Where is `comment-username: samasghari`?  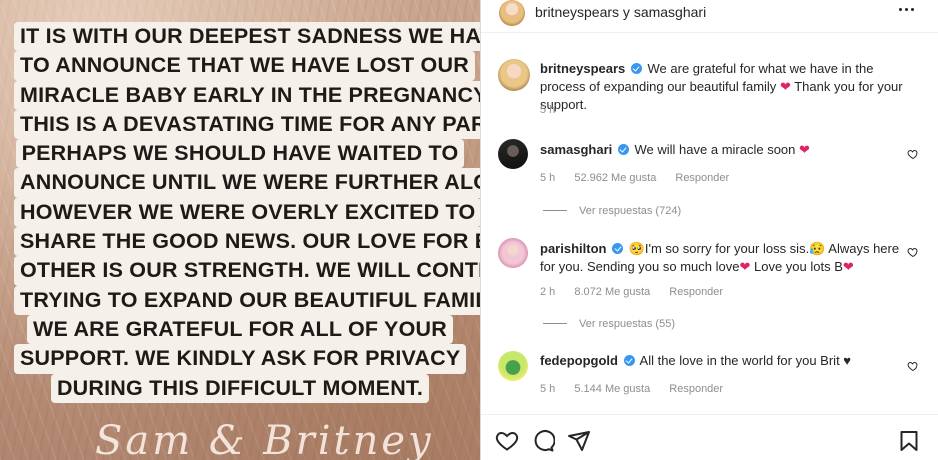
comment-username: samasghari is located at coordinates (576, 149).